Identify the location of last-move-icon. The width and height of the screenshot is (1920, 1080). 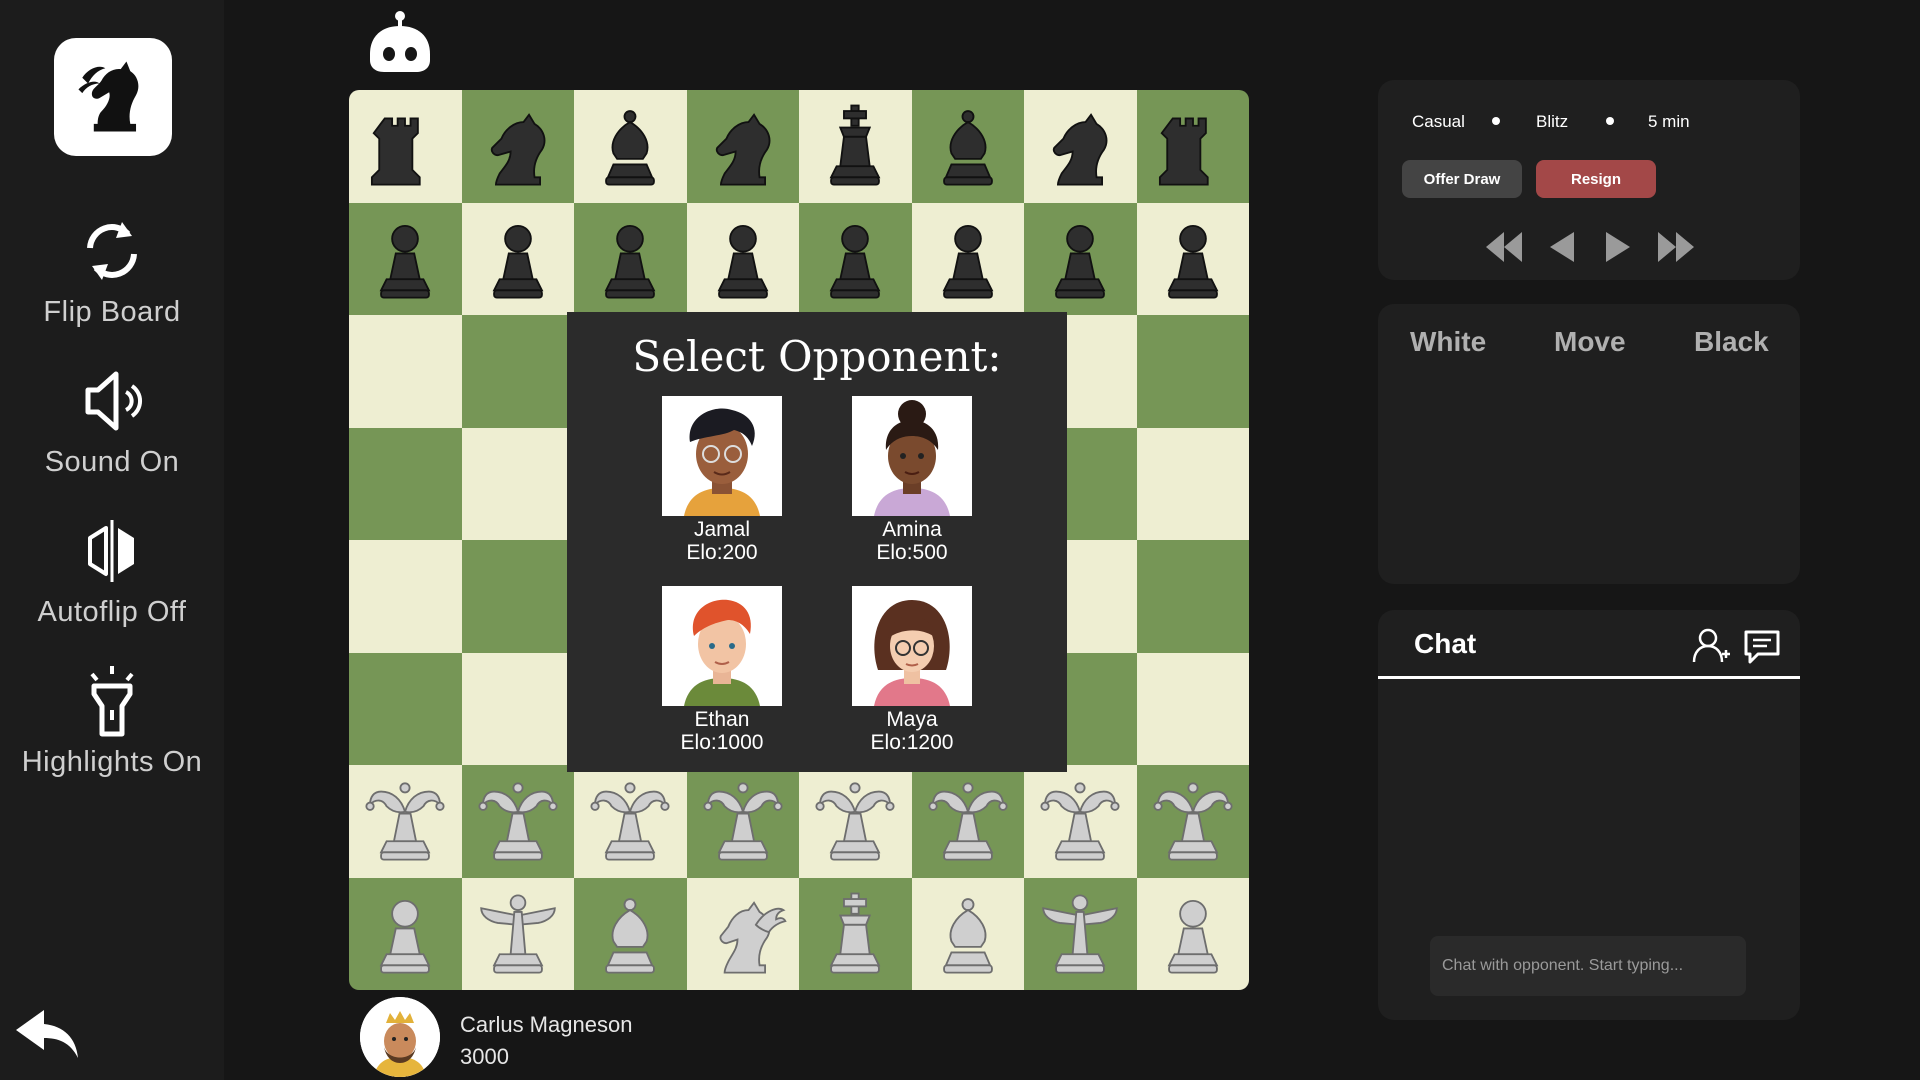
(1676, 247).